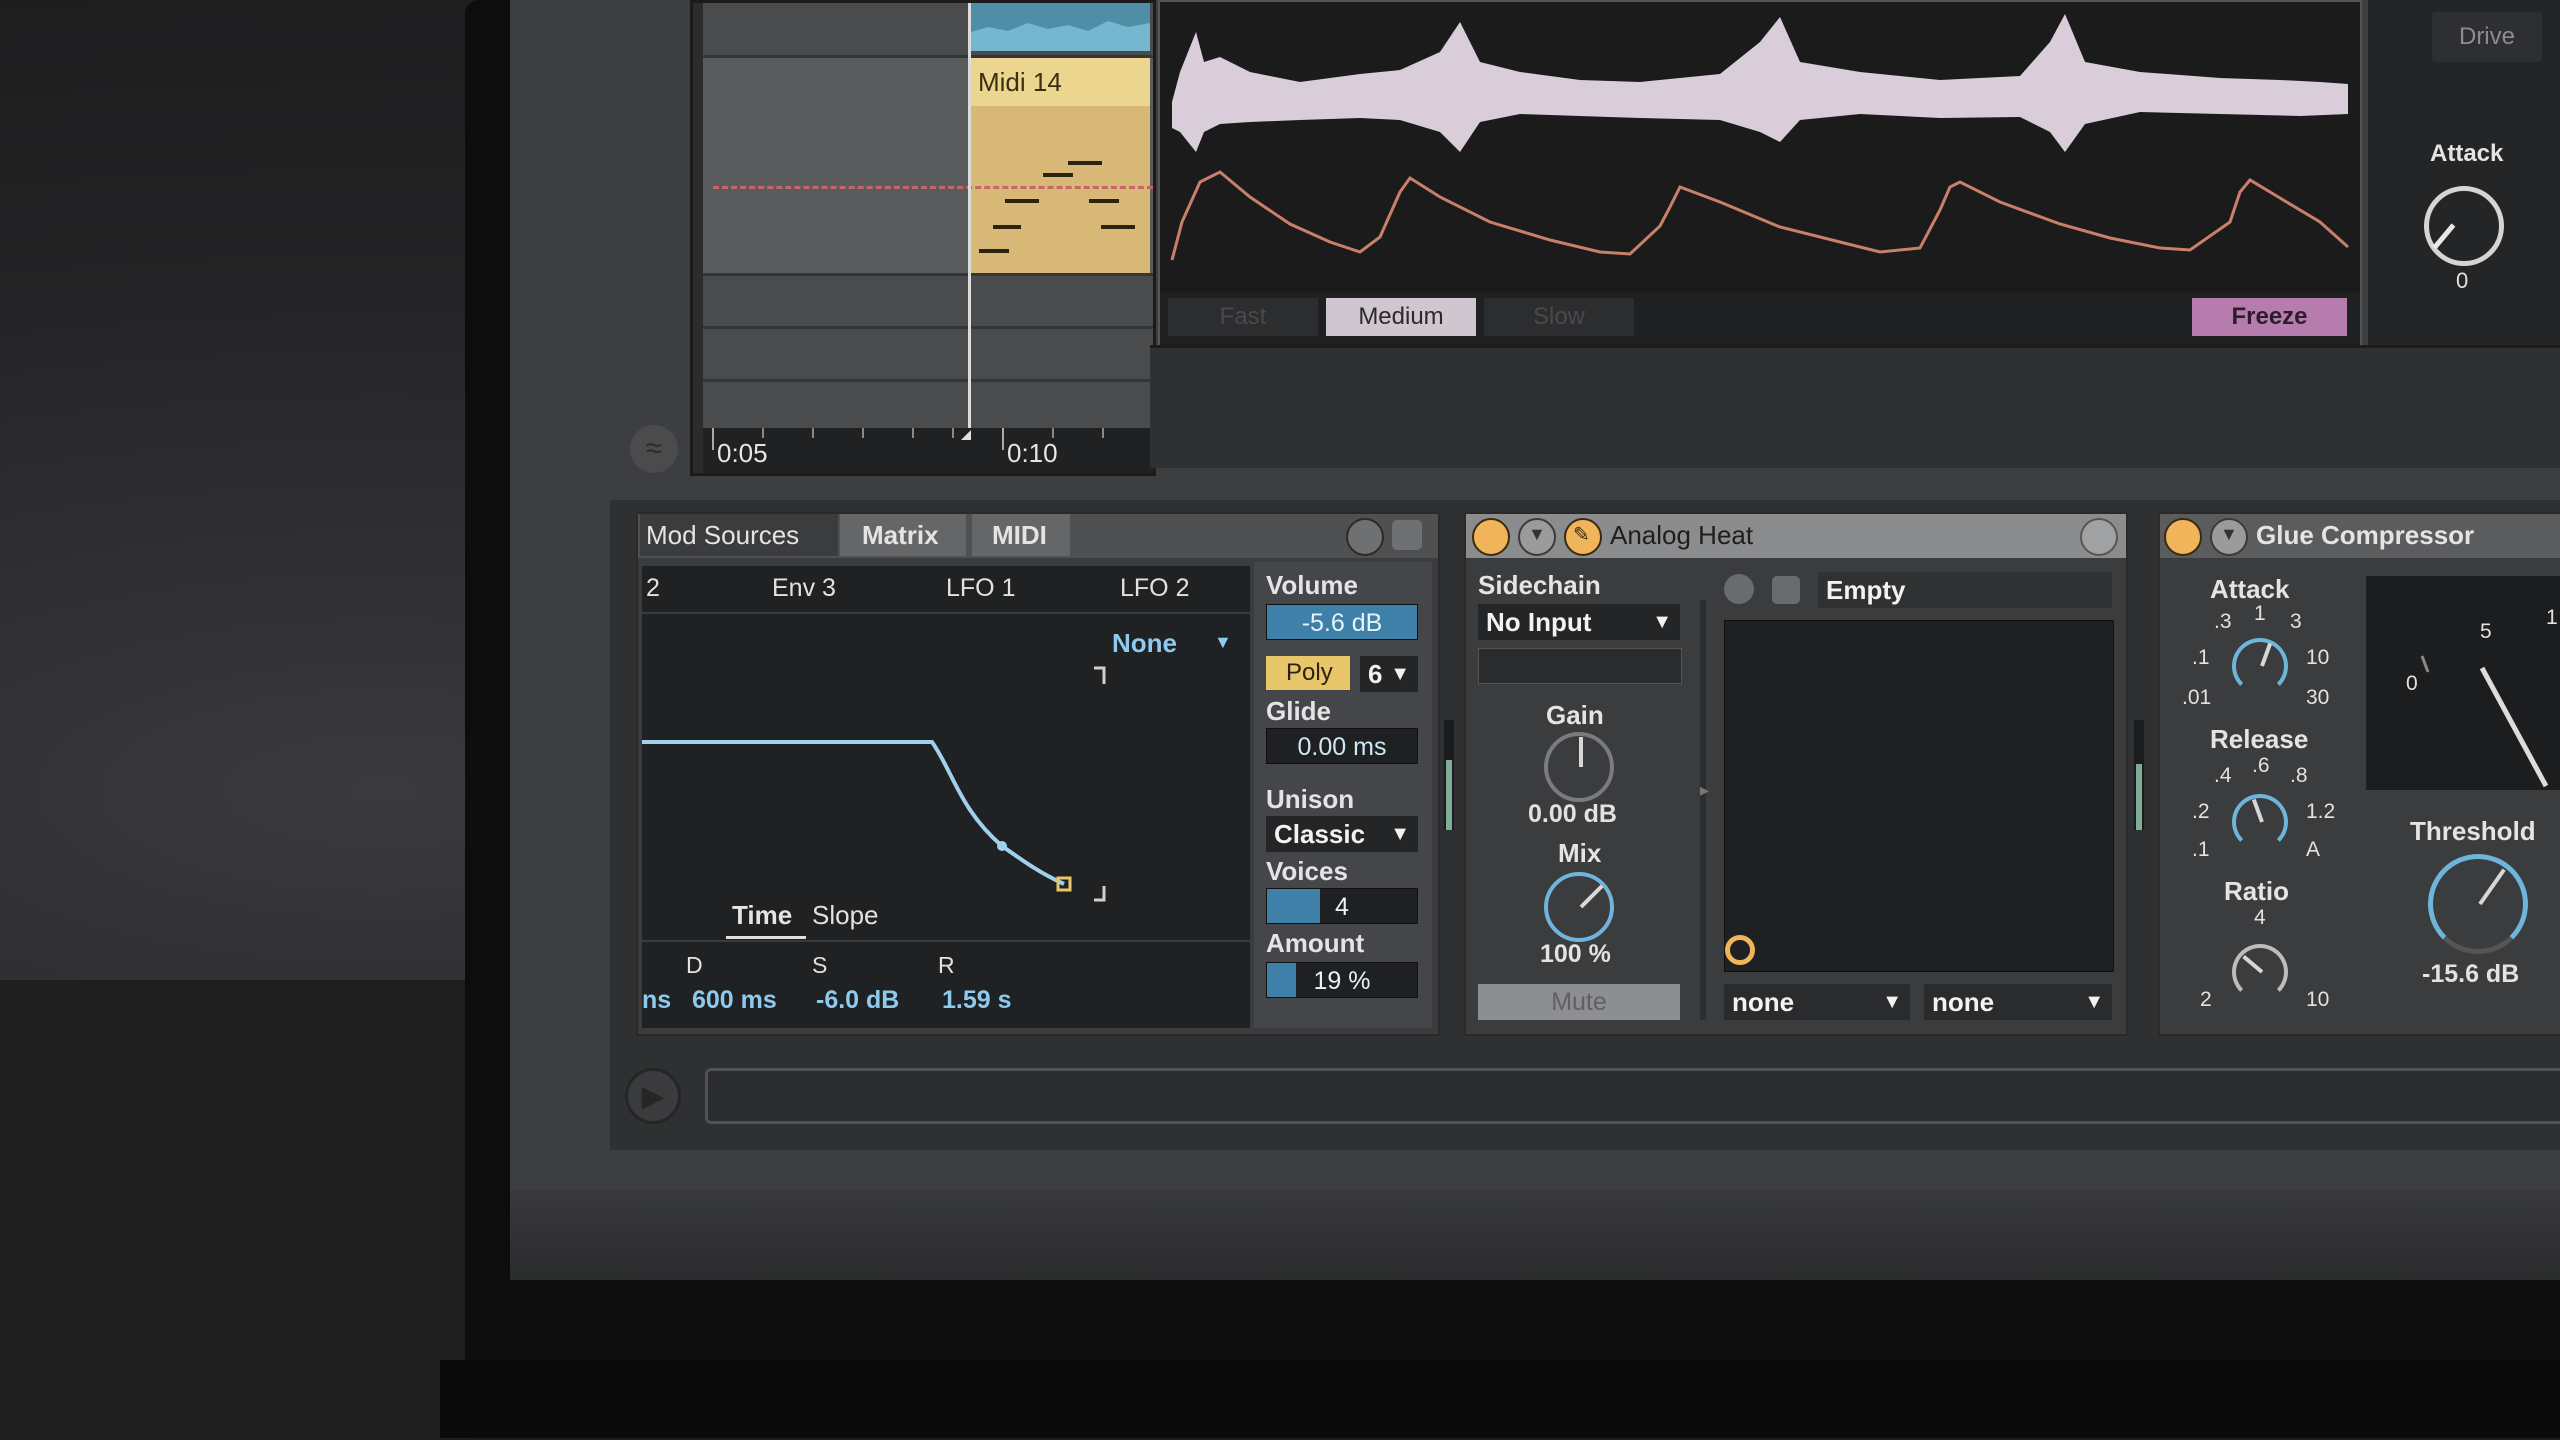  I want to click on time-view-tab: Time, so click(762, 915).